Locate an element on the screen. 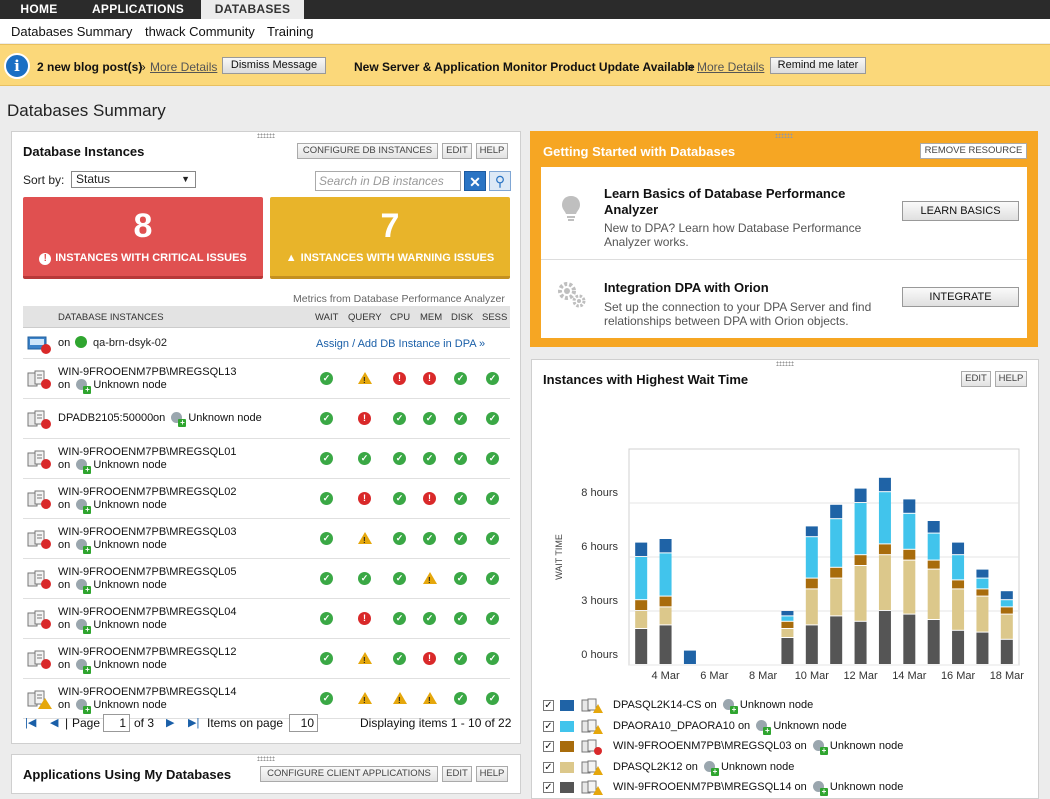 This screenshot has height=799, width=1050. learn-basics-button: LEARN BASICS is located at coordinates (960, 211).